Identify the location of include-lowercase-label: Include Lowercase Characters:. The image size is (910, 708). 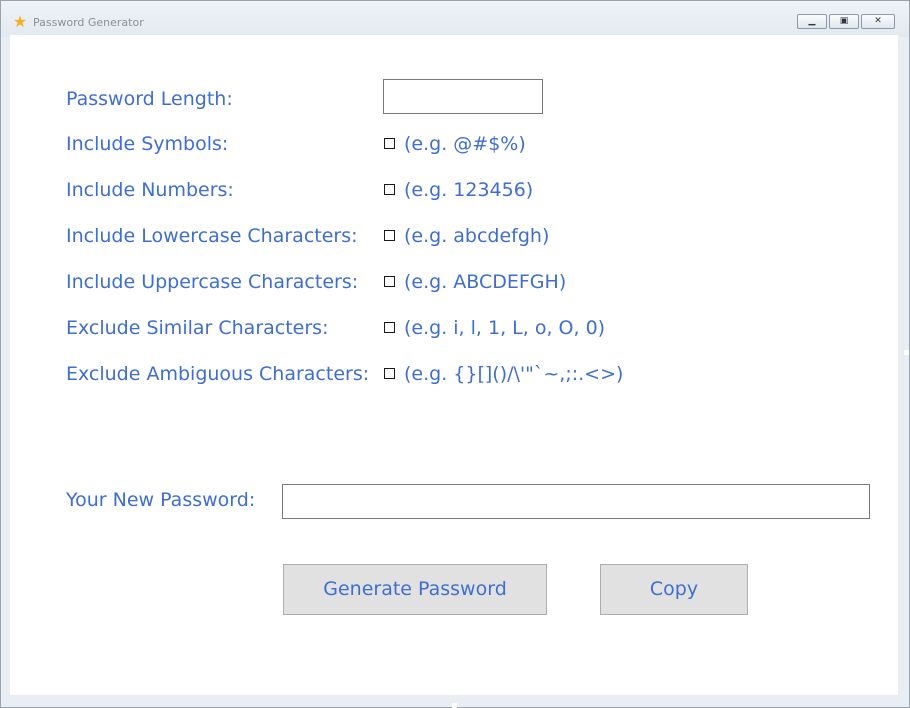
(212, 236).